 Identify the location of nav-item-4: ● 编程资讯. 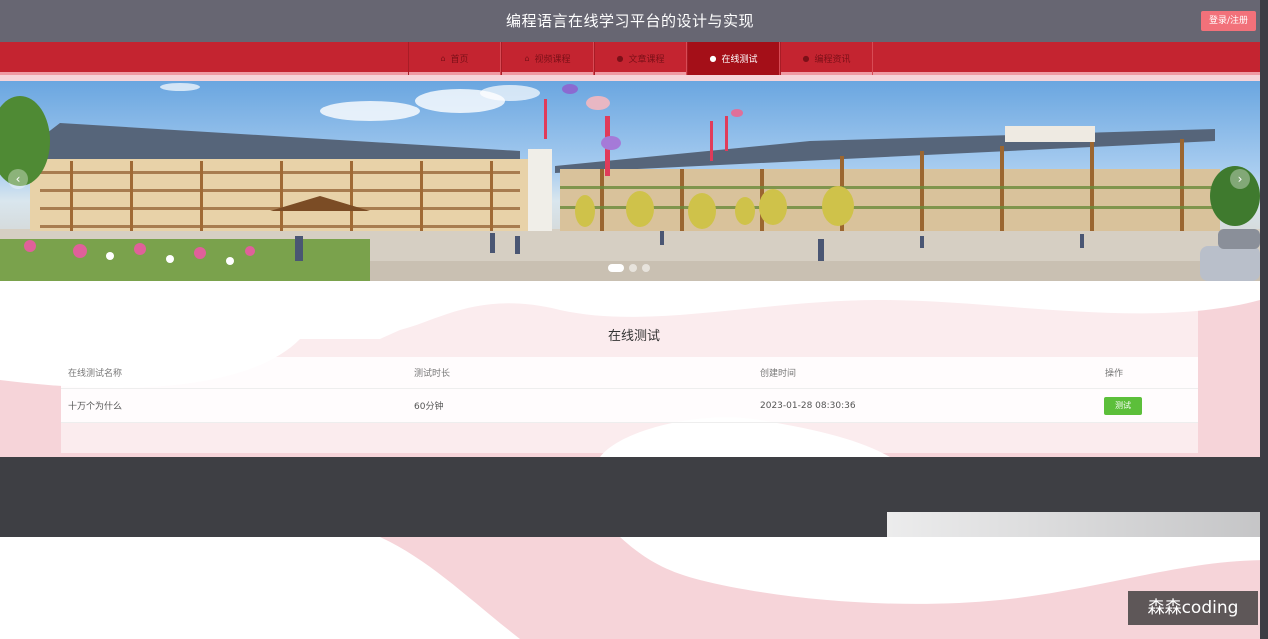
(826, 58).